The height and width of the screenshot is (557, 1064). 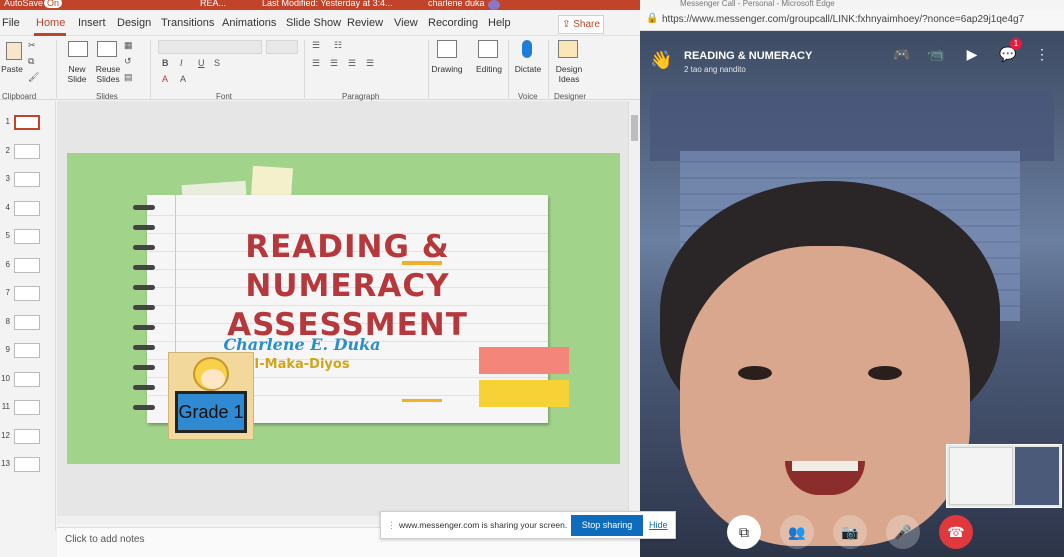 I want to click on bullets-button: ☰, so click(x=316, y=45).